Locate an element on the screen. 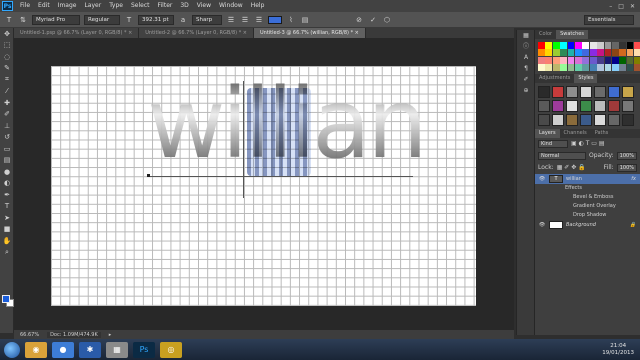  tab-styles: Styles is located at coordinates (586, 78).